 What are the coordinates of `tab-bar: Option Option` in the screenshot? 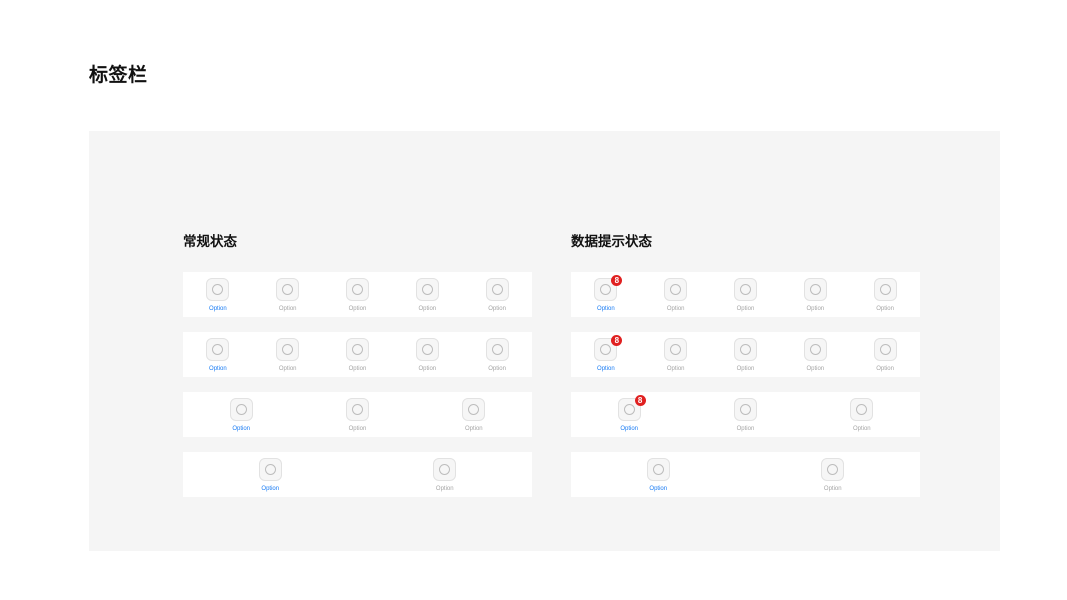 It's located at (745, 474).